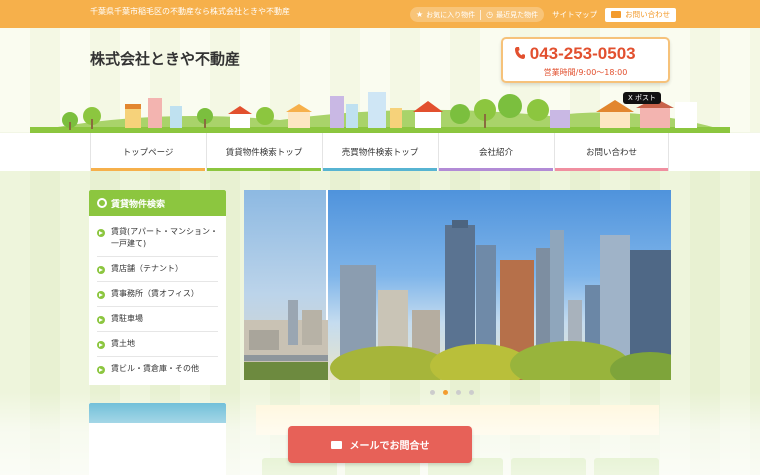 The height and width of the screenshot is (475, 760). Describe the element at coordinates (157, 439) in the screenshot. I see `sale-search-sidebar` at that location.